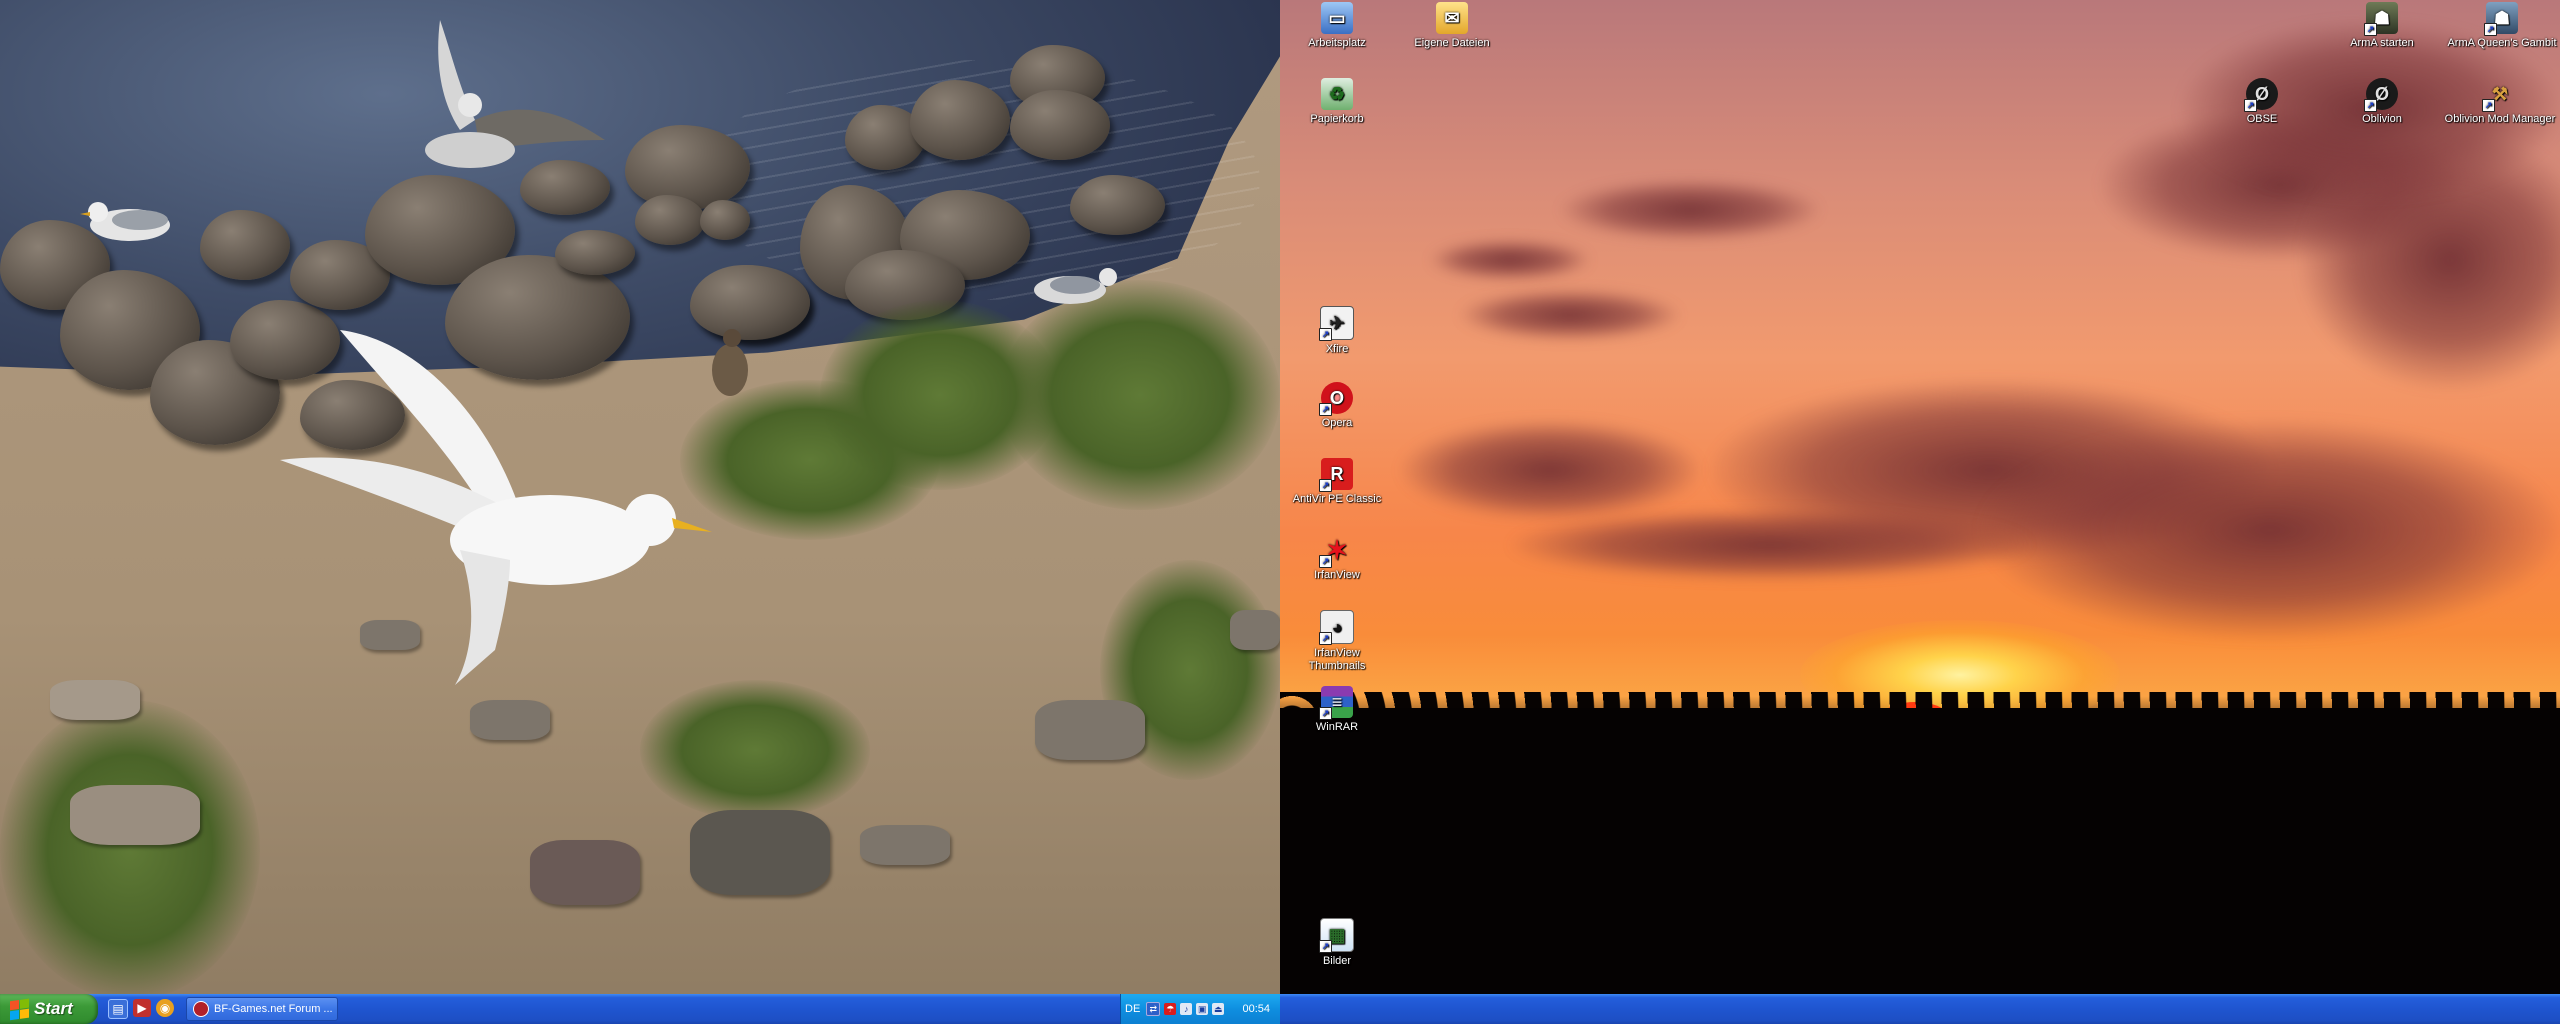 This screenshot has height=1024, width=2560. I want to click on desktop-icon-bilder: ▦ ↗ Bilder, so click(1337, 943).